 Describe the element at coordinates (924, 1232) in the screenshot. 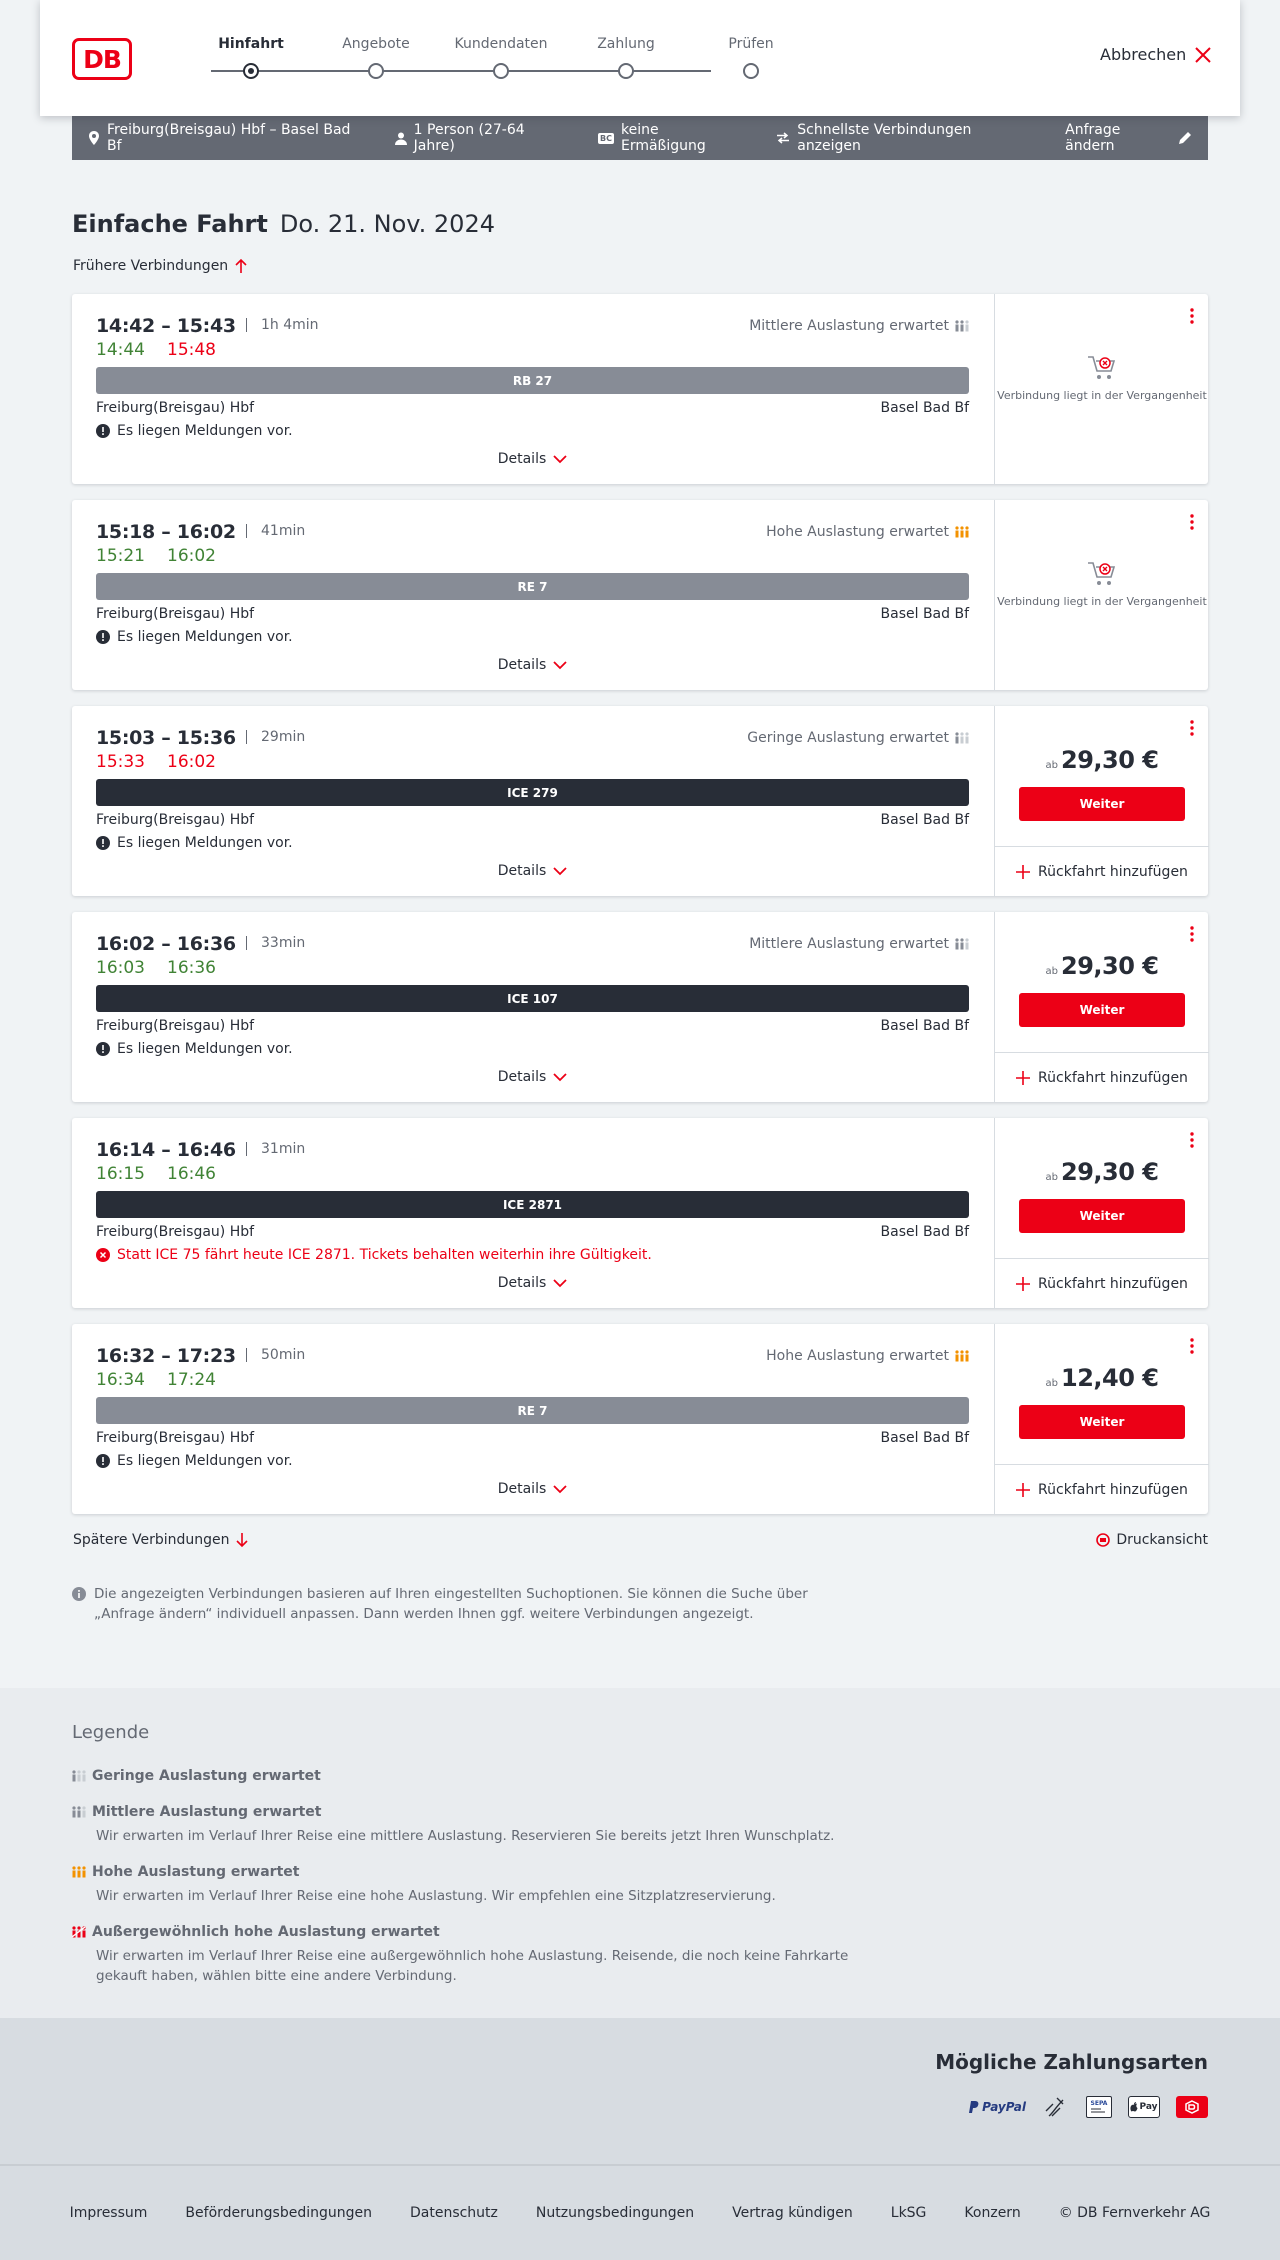

I see `arrival-station: Basel Bad Bf` at that location.